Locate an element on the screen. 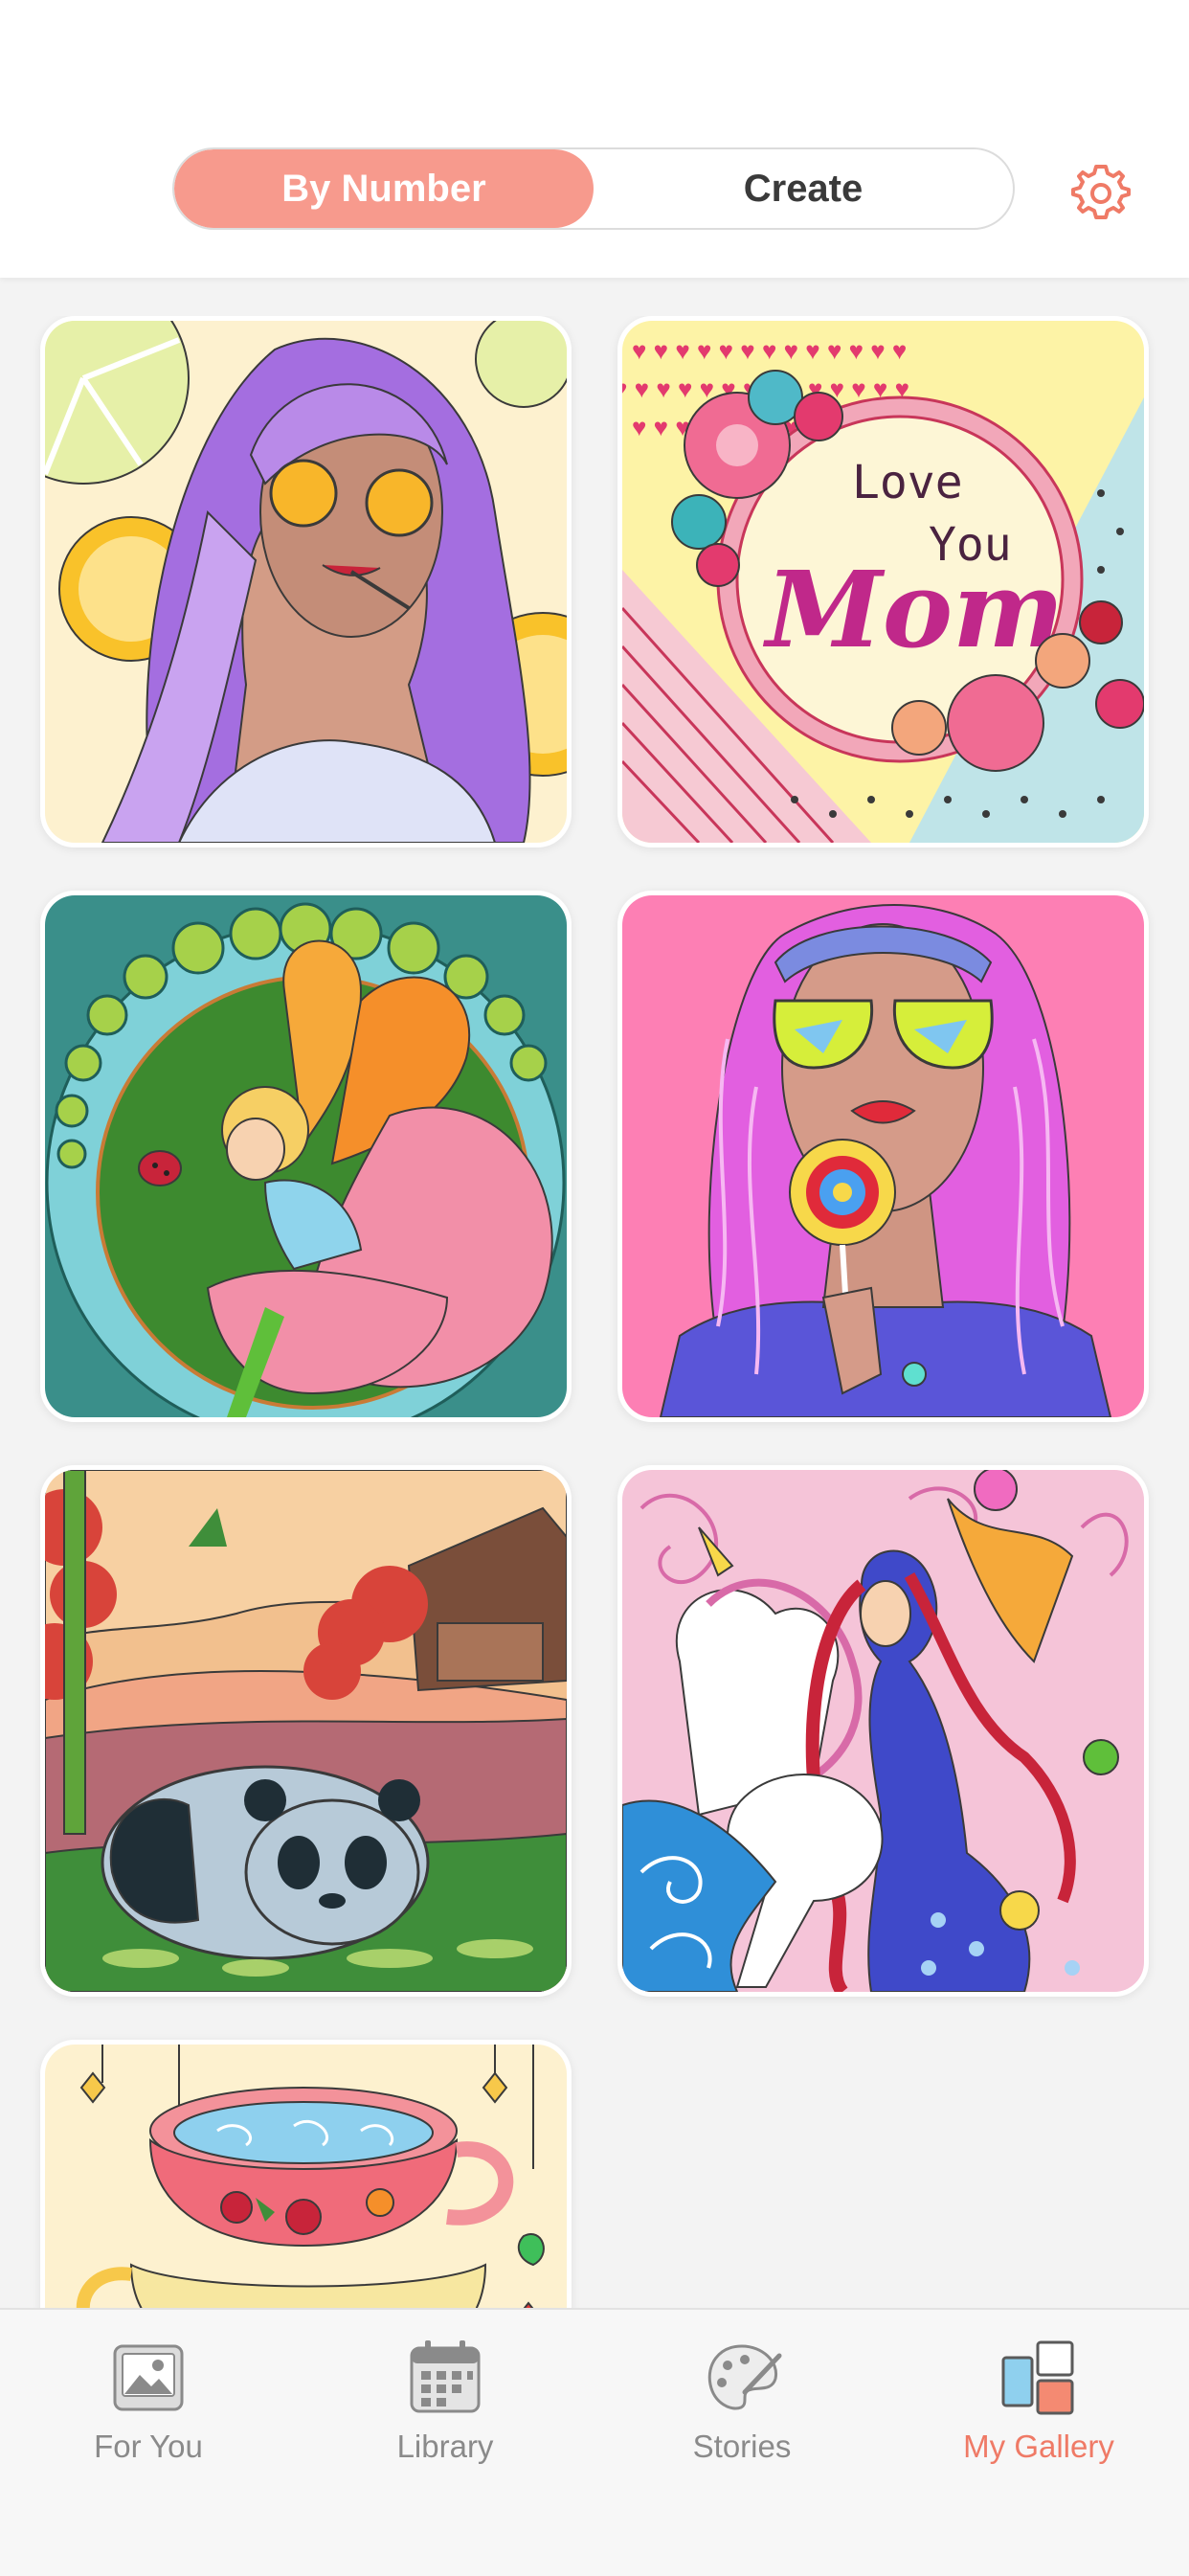 The image size is (1189, 2576). artwork-purple-hair-girl is located at coordinates (306, 582).